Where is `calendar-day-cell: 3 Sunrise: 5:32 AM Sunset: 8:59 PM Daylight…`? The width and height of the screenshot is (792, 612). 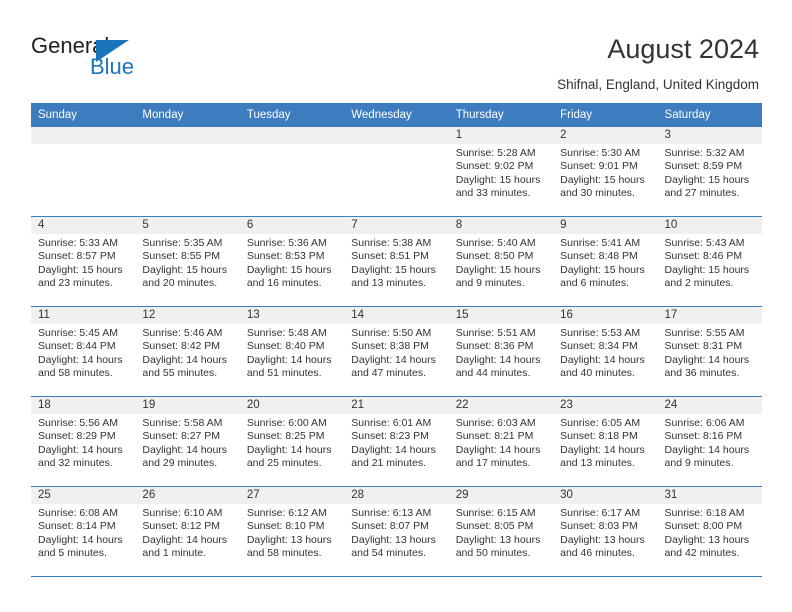
calendar-day-cell: 3 Sunrise: 5:32 AM Sunset: 8:59 PM Daylight… is located at coordinates (709, 172).